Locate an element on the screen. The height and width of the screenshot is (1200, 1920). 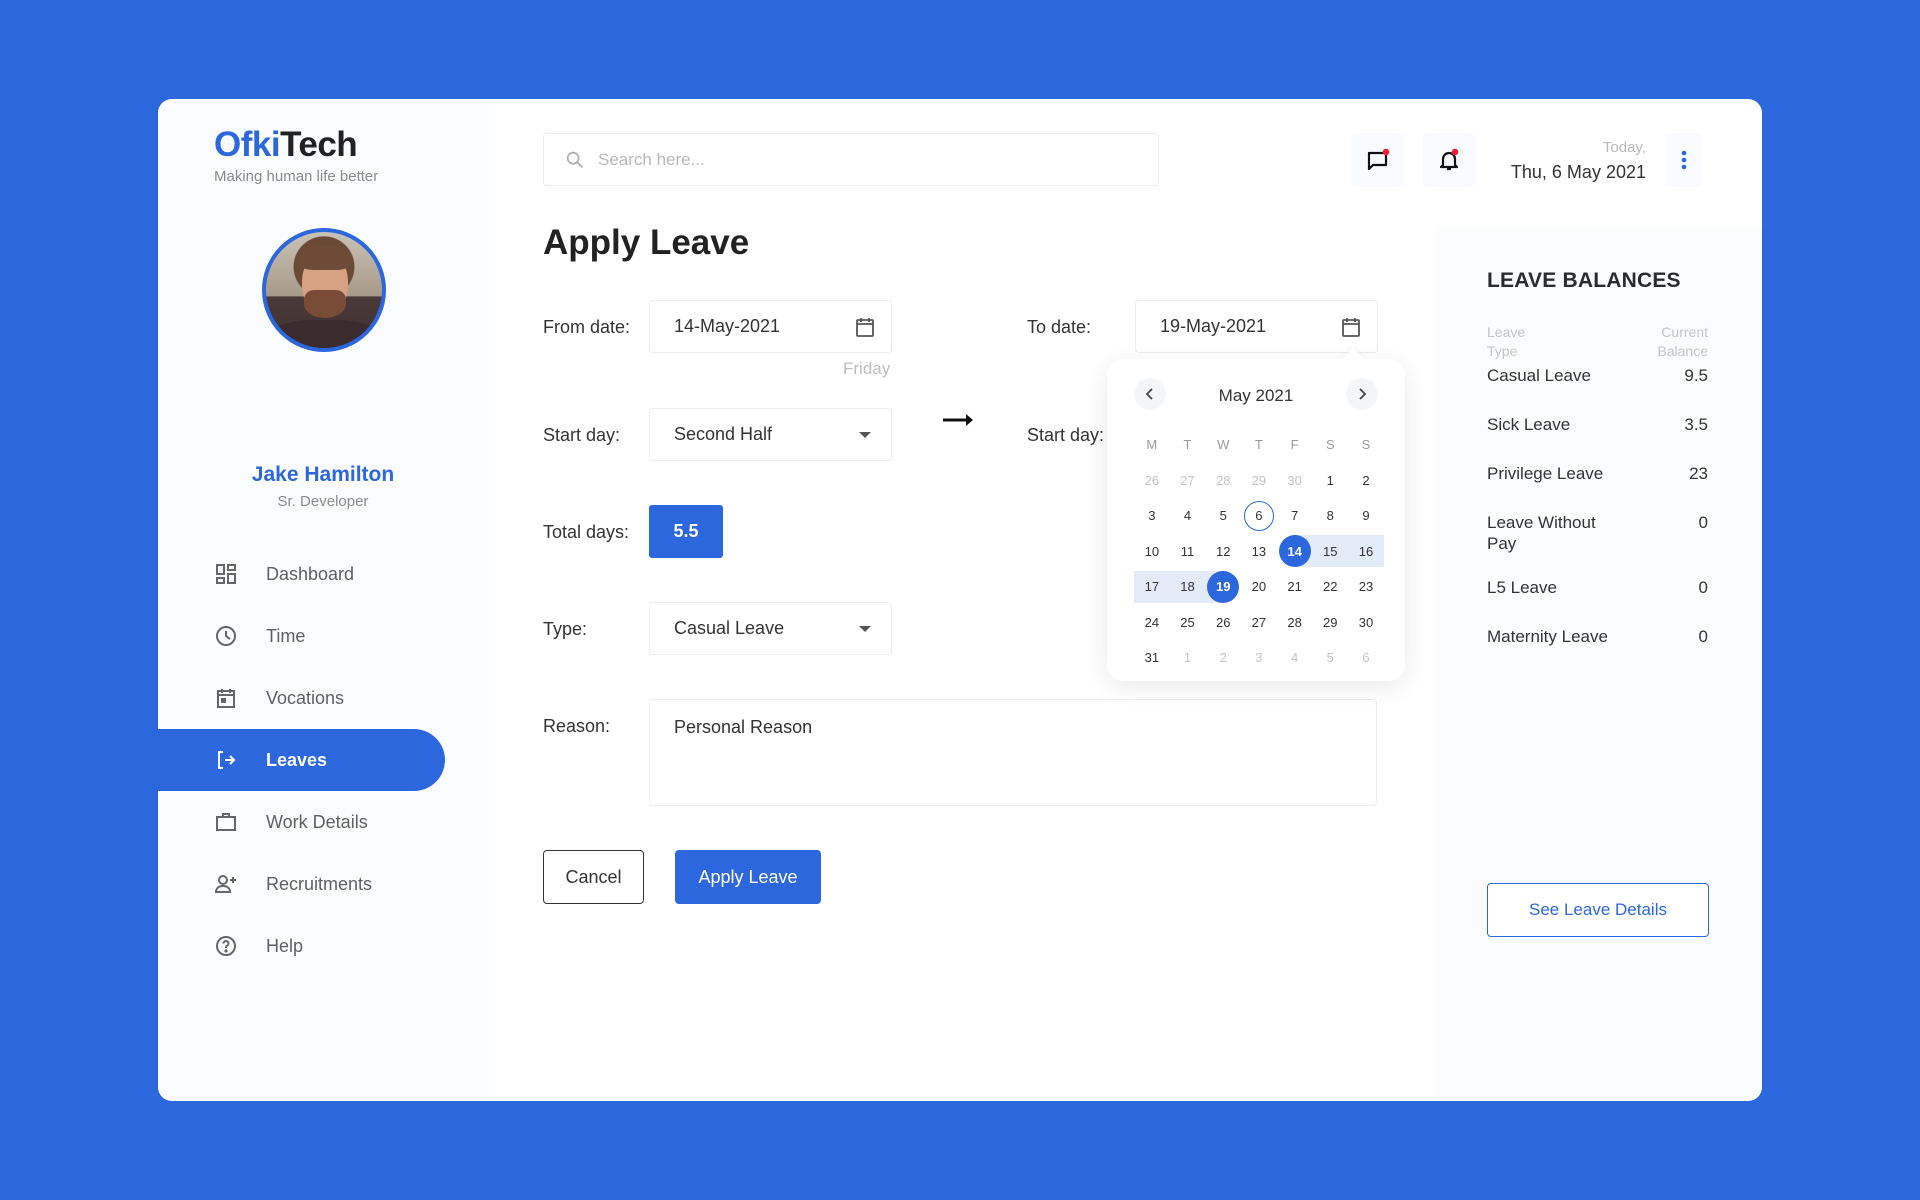
user-role: Sr. Developer is located at coordinates (323, 501).